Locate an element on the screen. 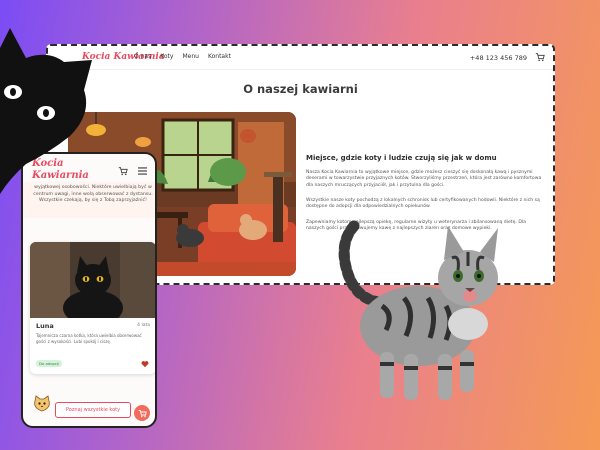 The width and height of the screenshot is (600, 450). cat-age: 4 lata is located at coordinates (143, 325).